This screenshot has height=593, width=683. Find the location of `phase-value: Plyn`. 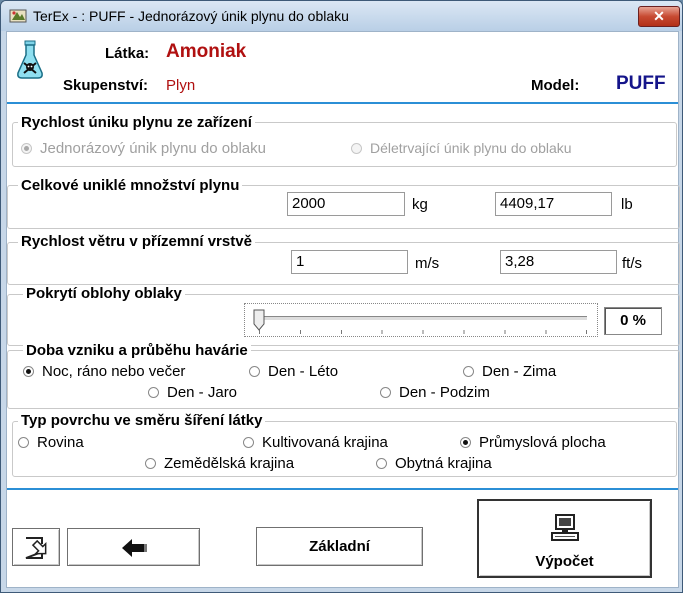

phase-value: Plyn is located at coordinates (181, 85).